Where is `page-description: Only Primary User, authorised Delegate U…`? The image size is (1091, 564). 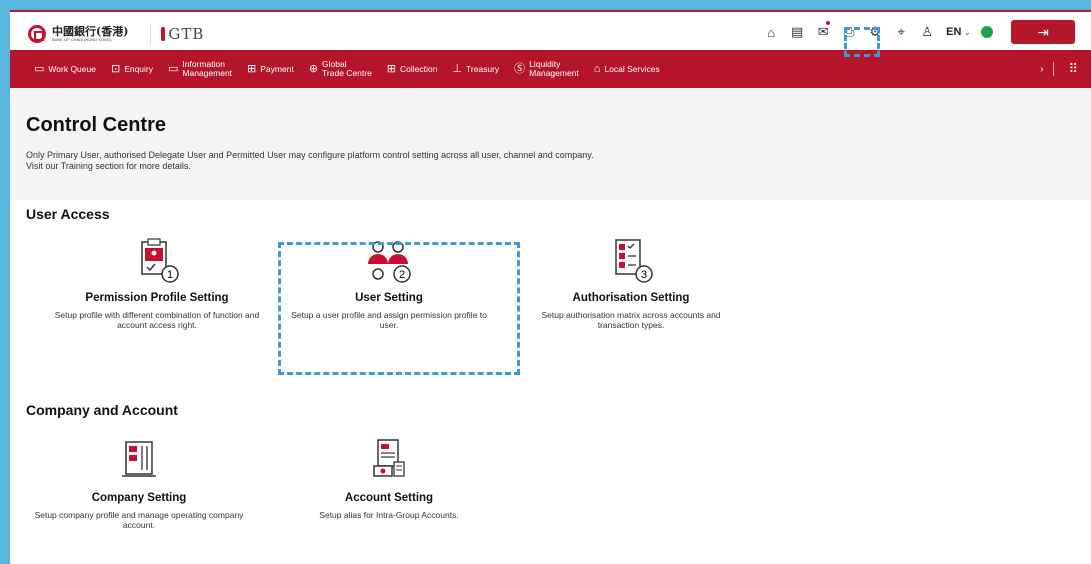 page-description: Only Primary User, authorised Delegate U… is located at coordinates (310, 160).